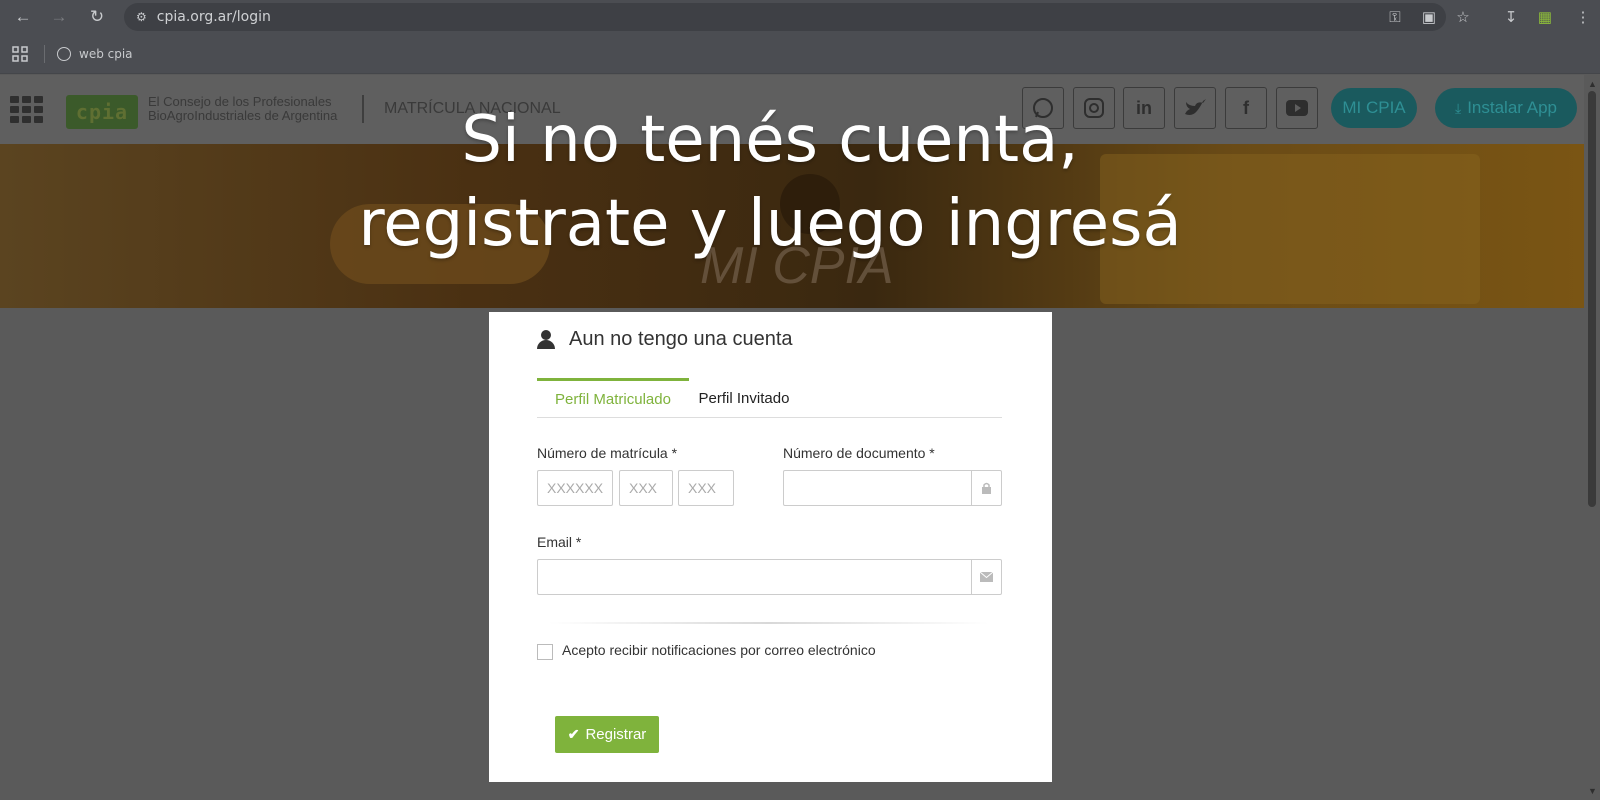 Image resolution: width=1600 pixels, height=800 pixels. Describe the element at coordinates (546, 339) in the screenshot. I see `user-icon` at that location.